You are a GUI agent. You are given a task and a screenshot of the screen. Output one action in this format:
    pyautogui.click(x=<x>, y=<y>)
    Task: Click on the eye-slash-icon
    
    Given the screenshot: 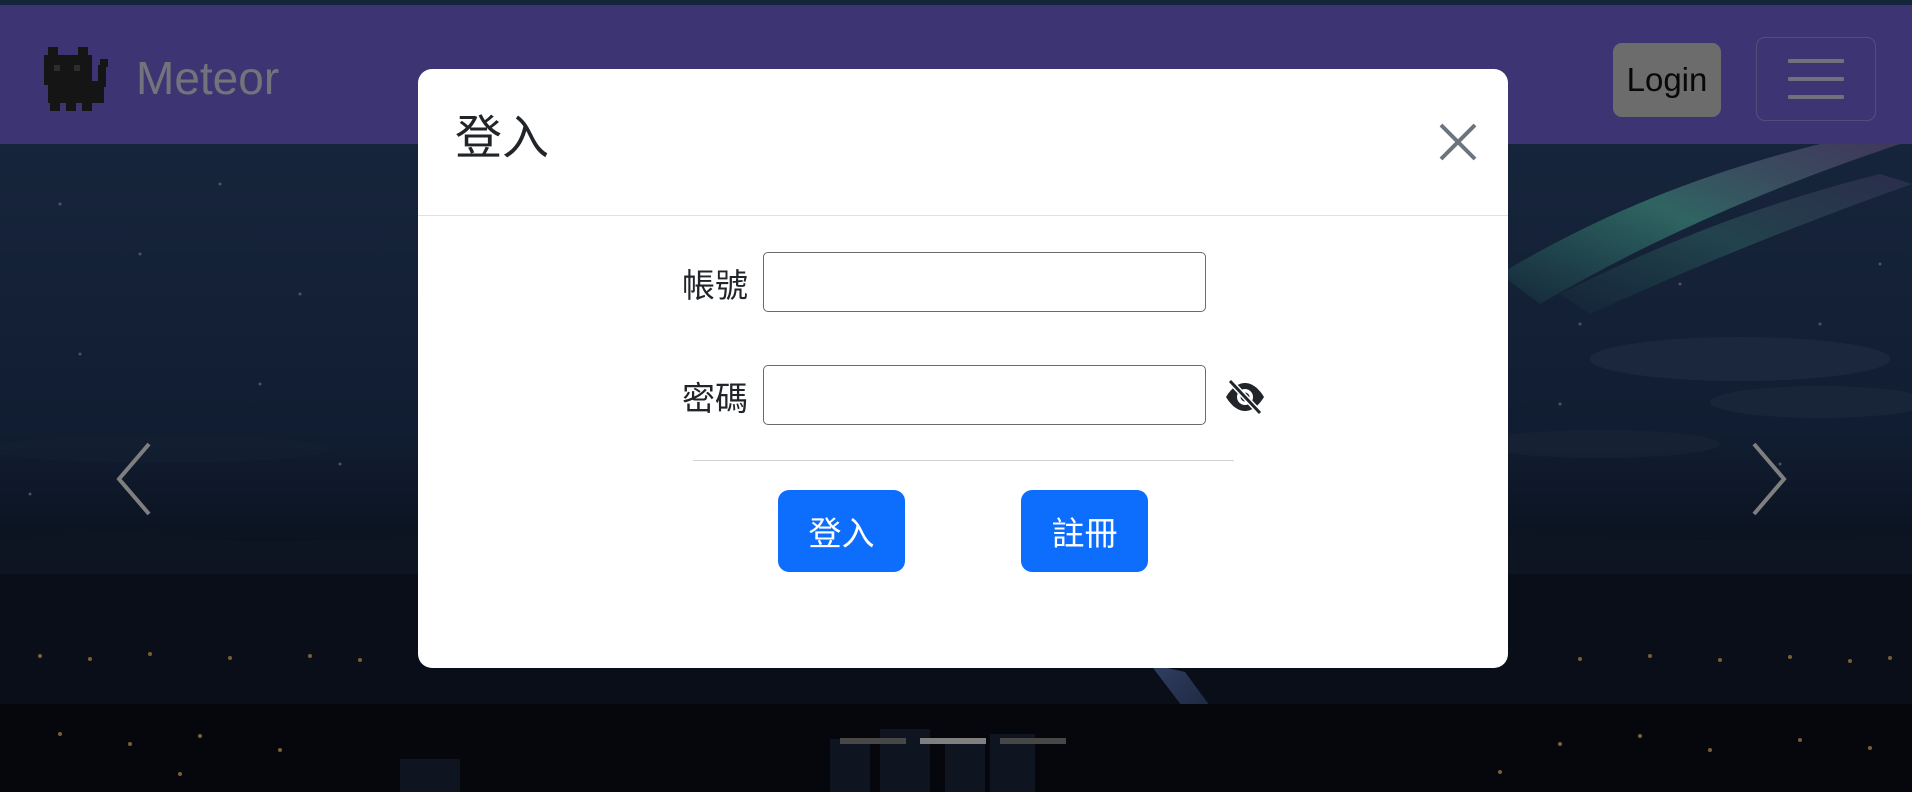 What is the action you would take?
    pyautogui.click(x=1245, y=397)
    